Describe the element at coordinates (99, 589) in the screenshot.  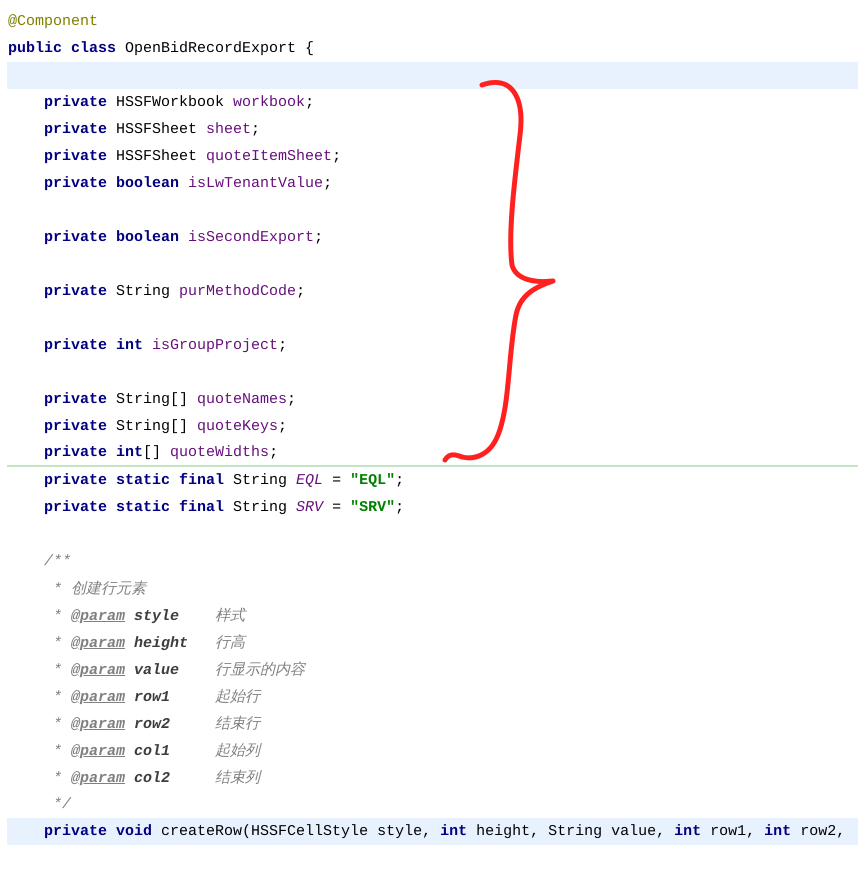
I see `code-line: * 创建行元素` at that location.